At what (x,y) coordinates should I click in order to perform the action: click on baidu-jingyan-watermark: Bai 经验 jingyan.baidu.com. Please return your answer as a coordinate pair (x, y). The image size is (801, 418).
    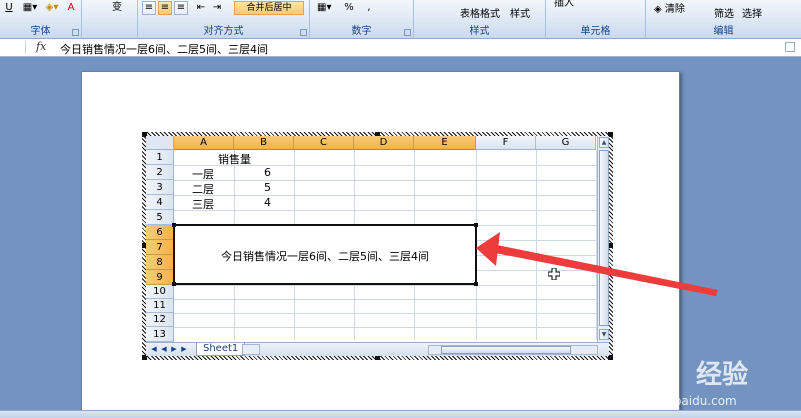
    Looking at the image, I should click on (706, 383).